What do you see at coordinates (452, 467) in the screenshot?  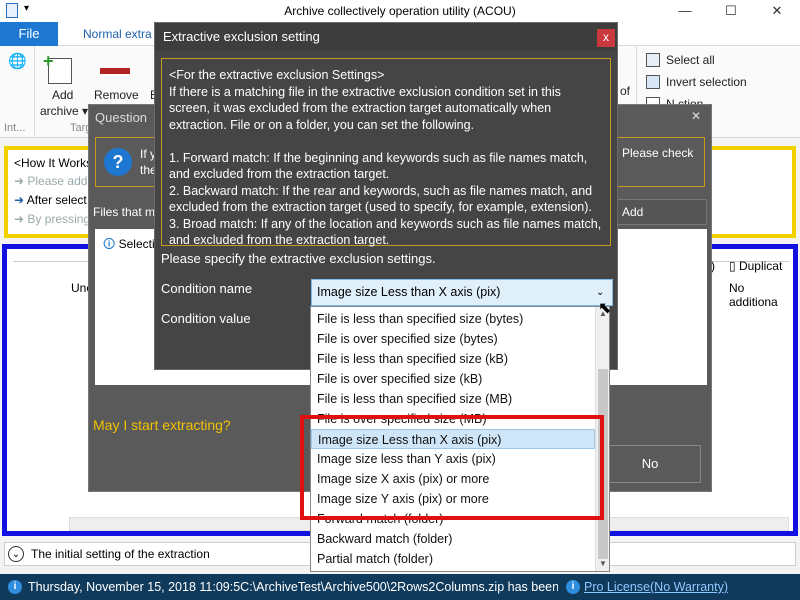 I see `highlight-annotation-box` at bounding box center [452, 467].